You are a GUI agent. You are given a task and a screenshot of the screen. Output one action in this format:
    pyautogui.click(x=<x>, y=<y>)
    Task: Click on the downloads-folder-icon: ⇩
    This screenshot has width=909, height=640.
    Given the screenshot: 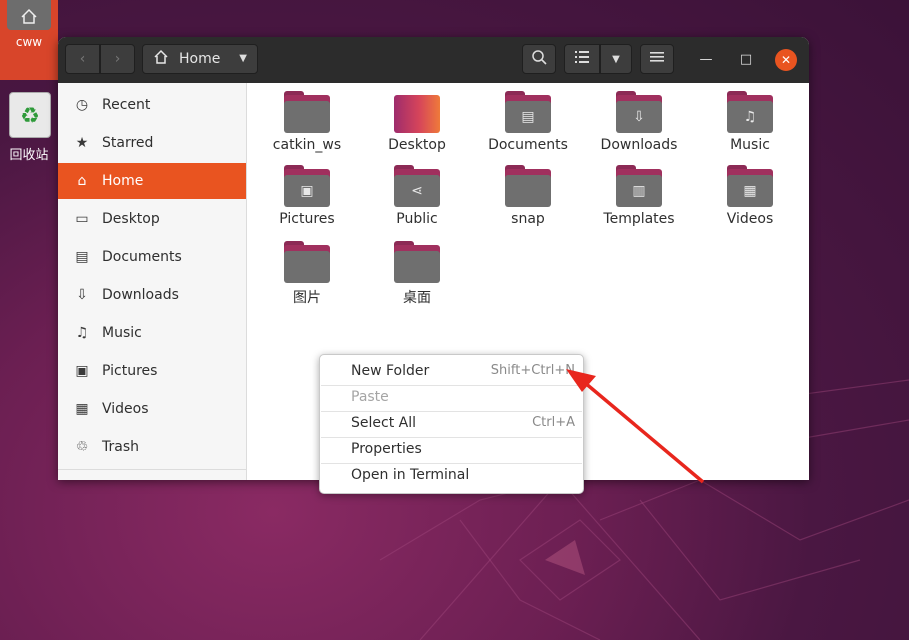 What is the action you would take?
    pyautogui.click(x=639, y=112)
    